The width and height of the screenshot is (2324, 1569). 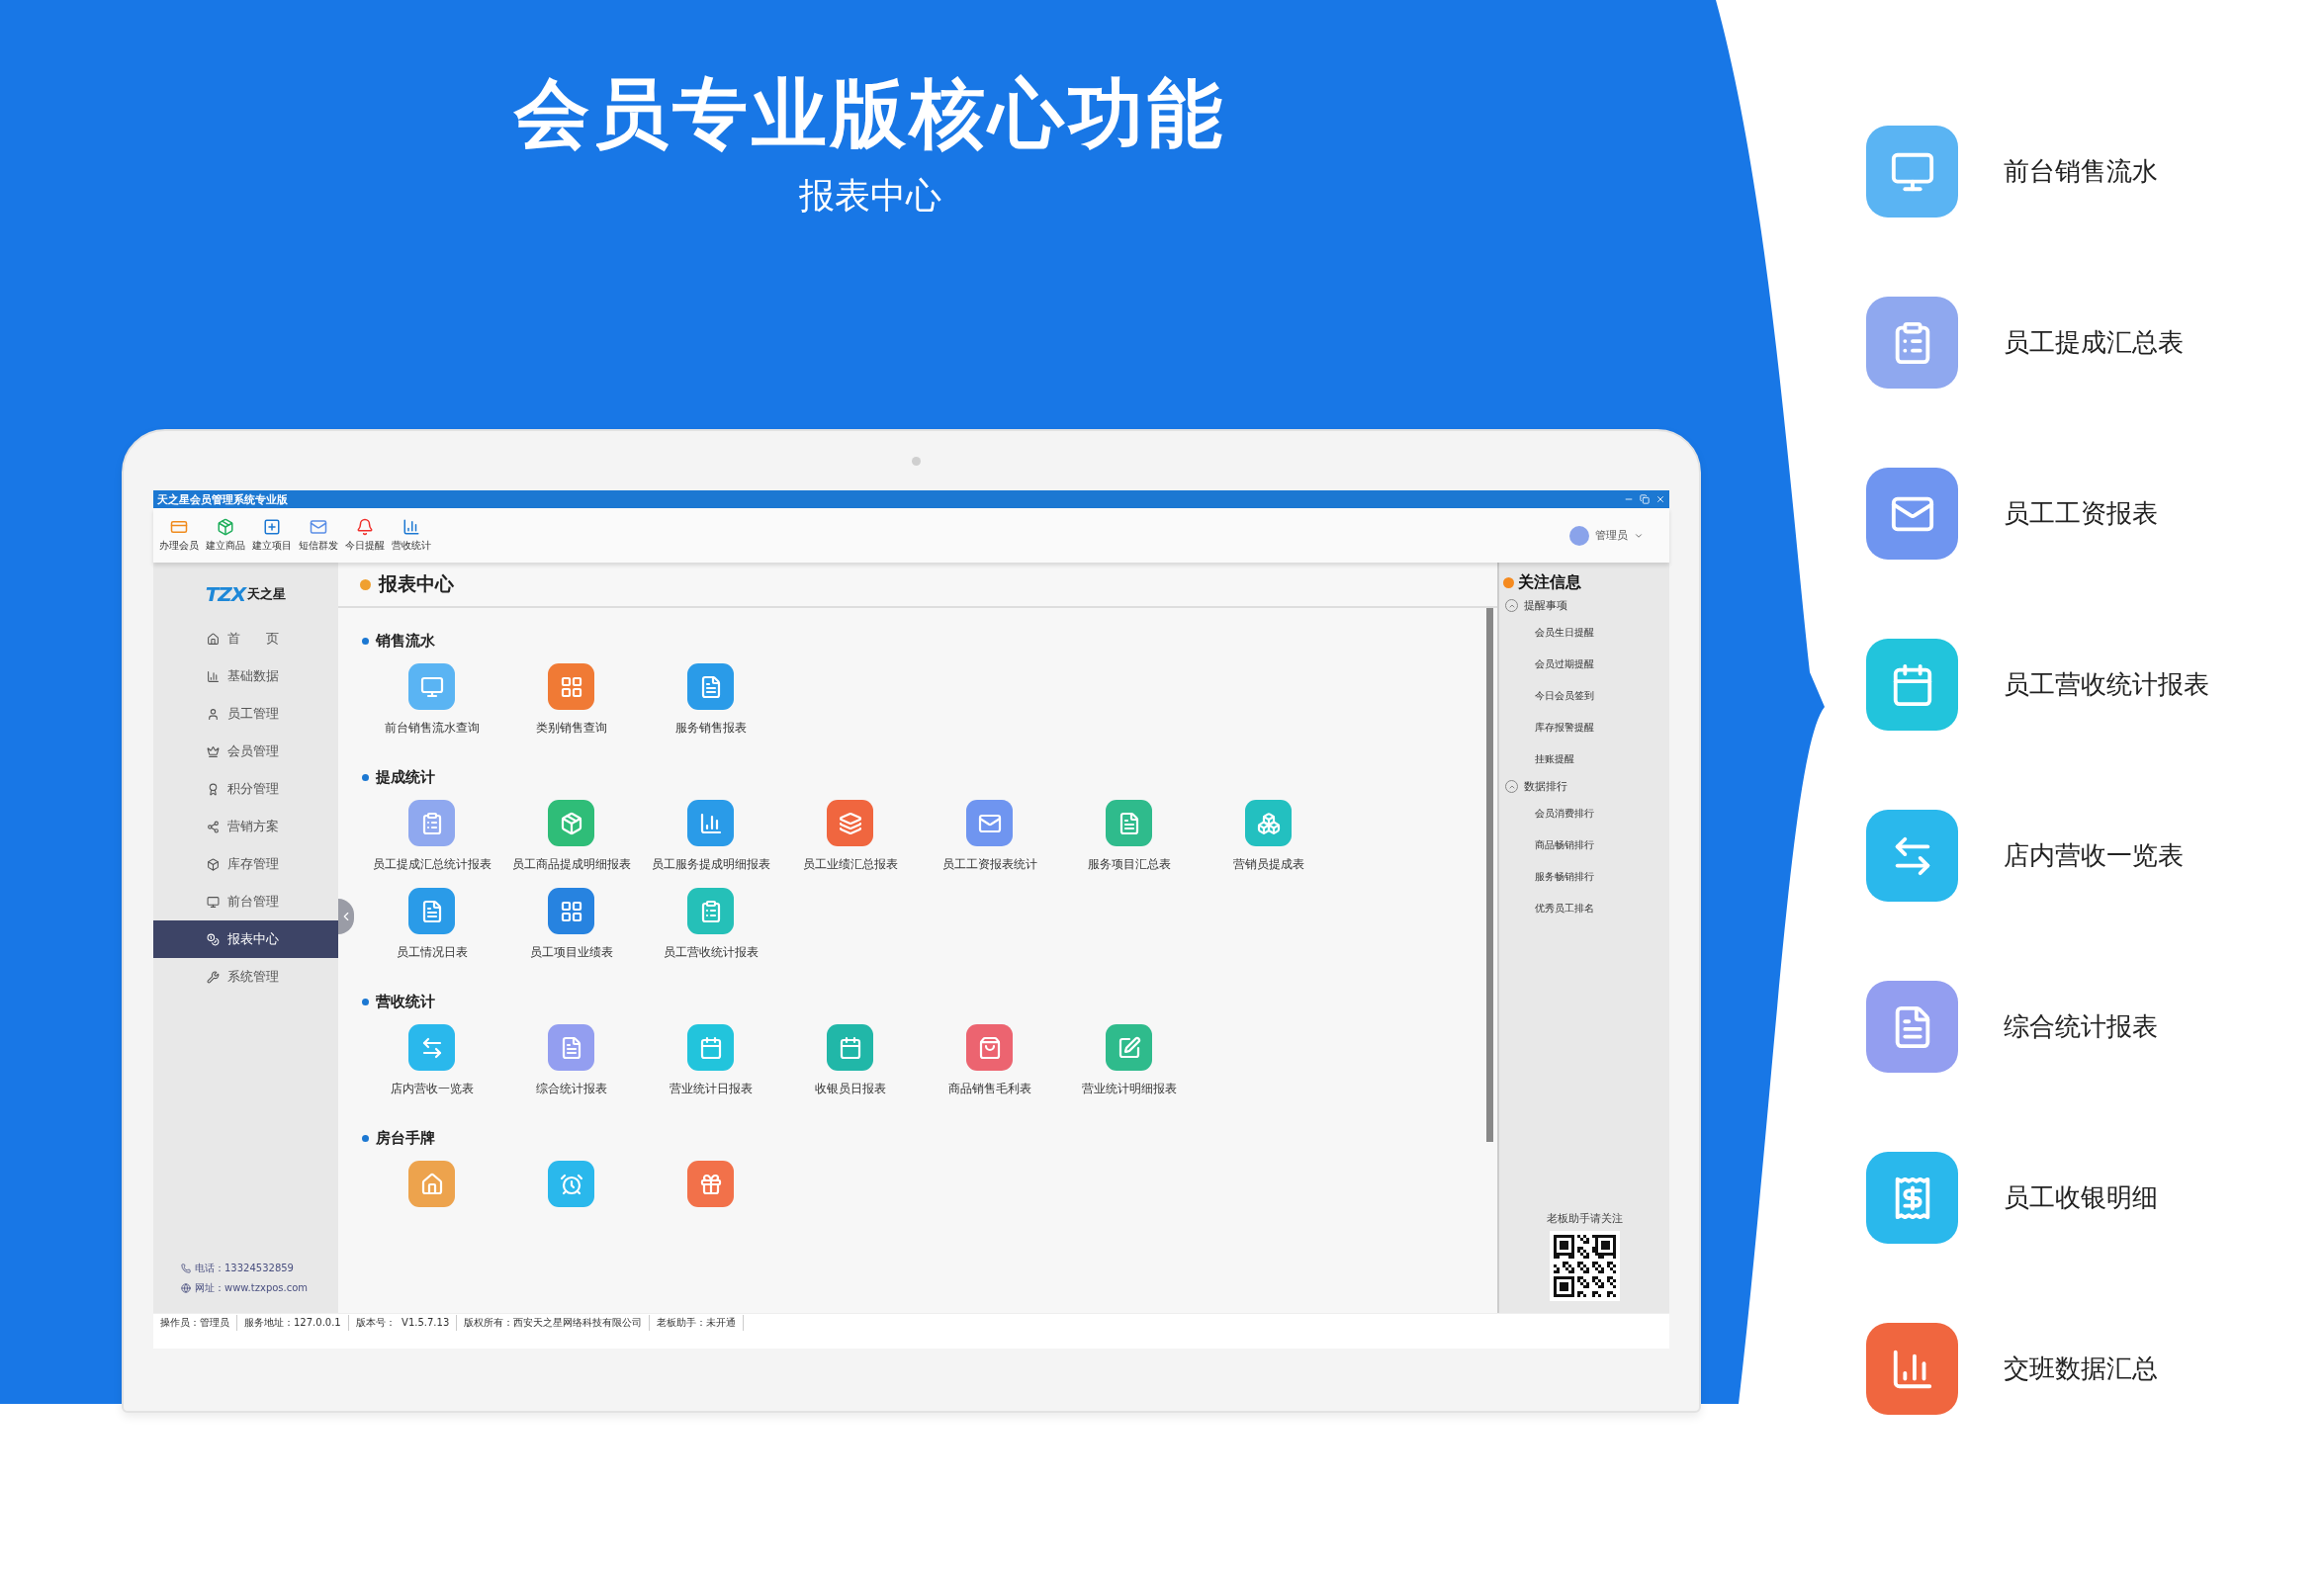 What do you see at coordinates (246, 714) in the screenshot?
I see `sidebar-item: 员工管理` at bounding box center [246, 714].